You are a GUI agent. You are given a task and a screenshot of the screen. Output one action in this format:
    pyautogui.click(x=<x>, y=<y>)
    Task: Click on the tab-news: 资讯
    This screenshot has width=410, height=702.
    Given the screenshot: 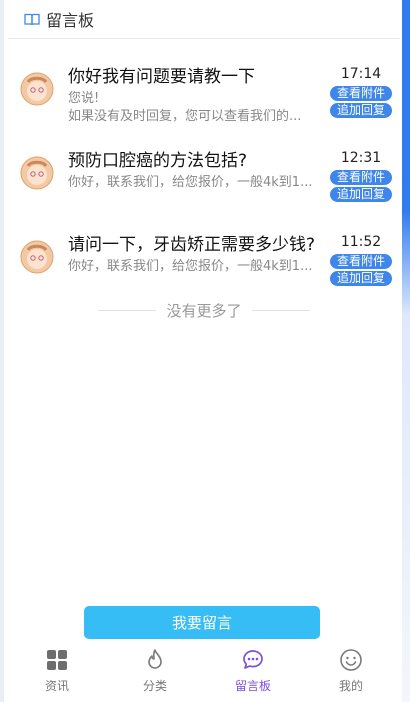 What is the action you would take?
    pyautogui.click(x=57, y=669)
    